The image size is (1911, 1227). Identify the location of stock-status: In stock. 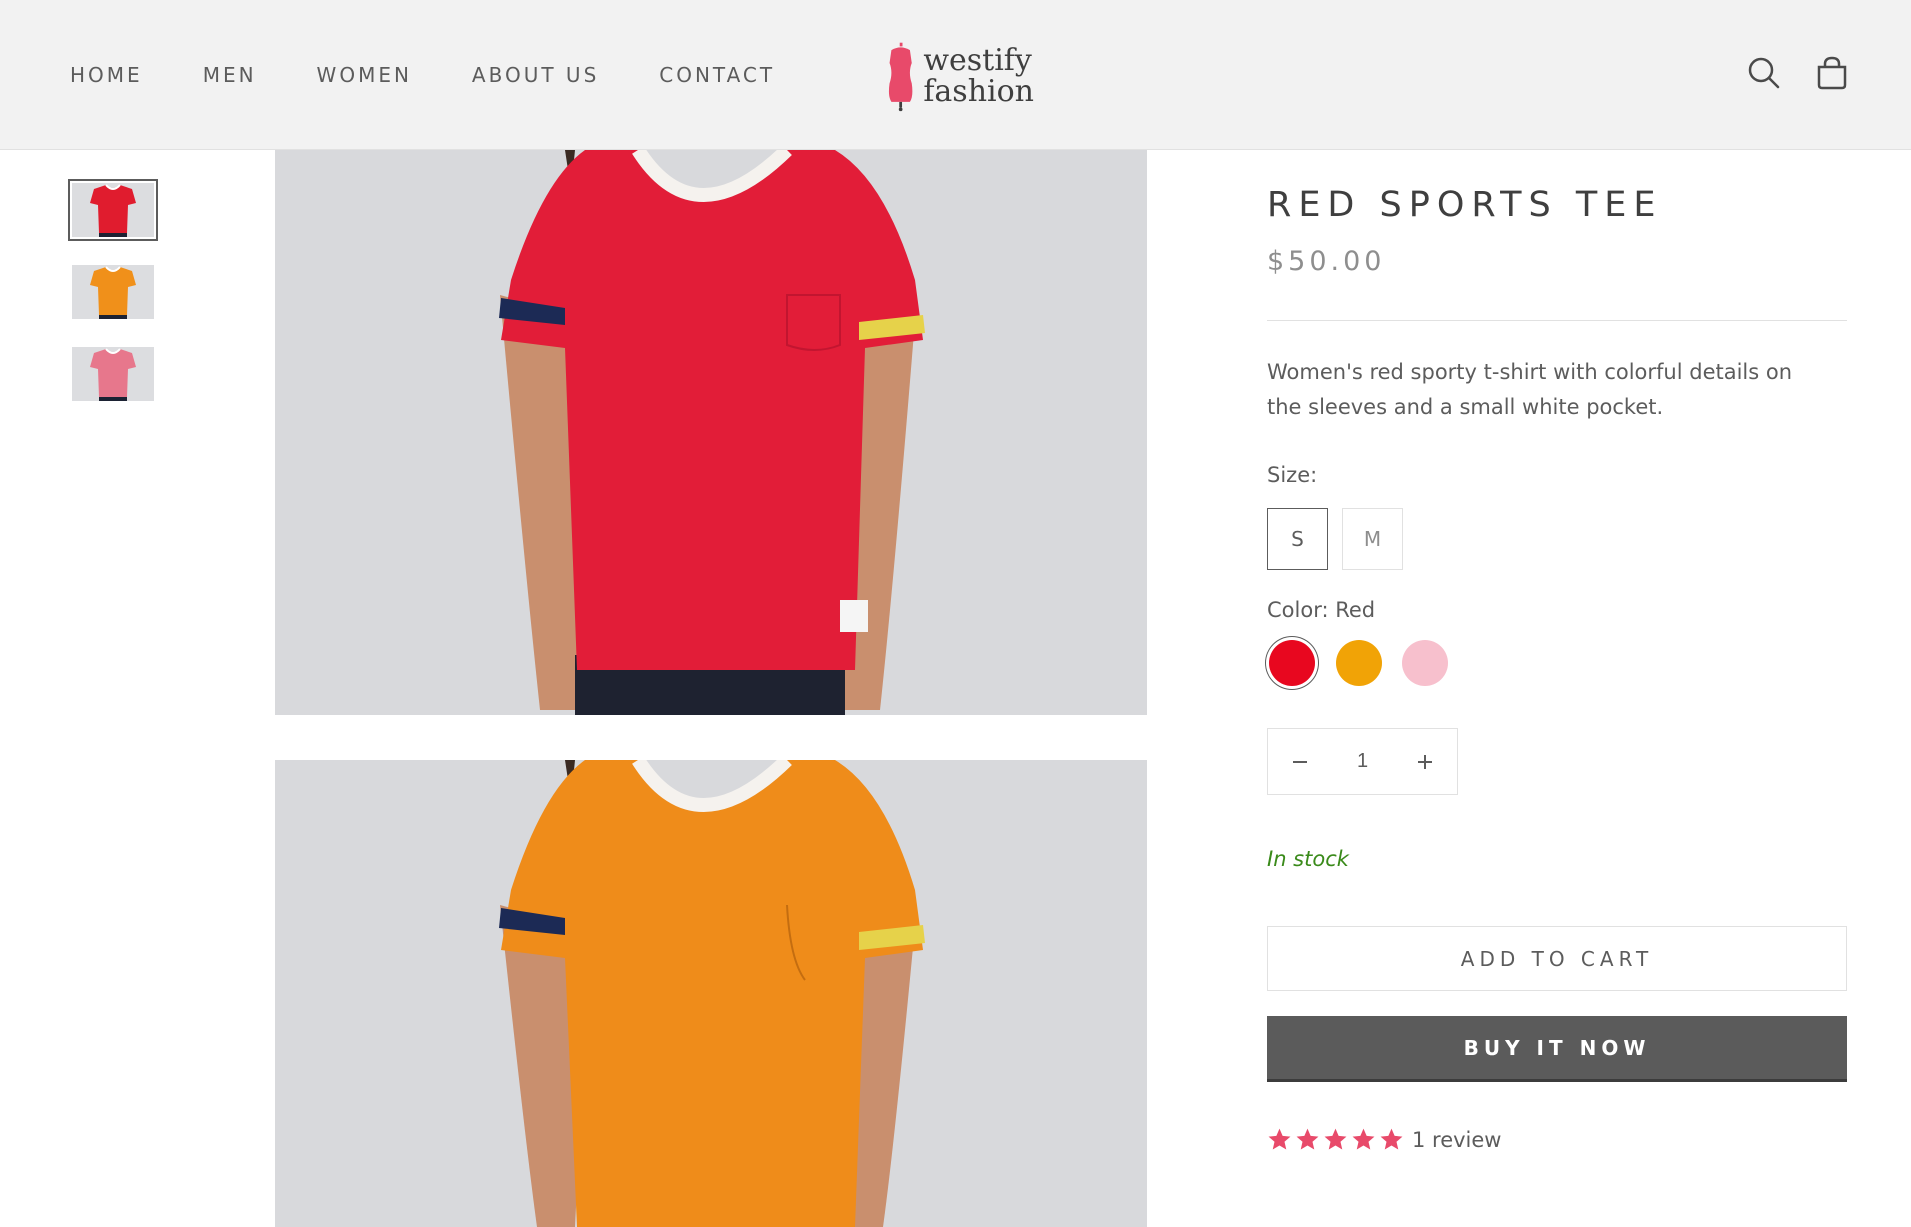
(1308, 859).